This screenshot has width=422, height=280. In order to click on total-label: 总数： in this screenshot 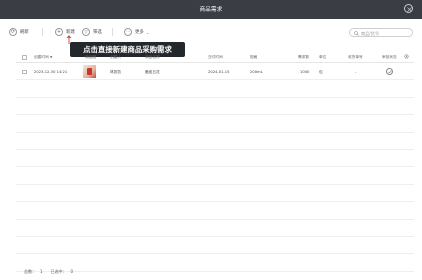, I will do `click(30, 271)`.